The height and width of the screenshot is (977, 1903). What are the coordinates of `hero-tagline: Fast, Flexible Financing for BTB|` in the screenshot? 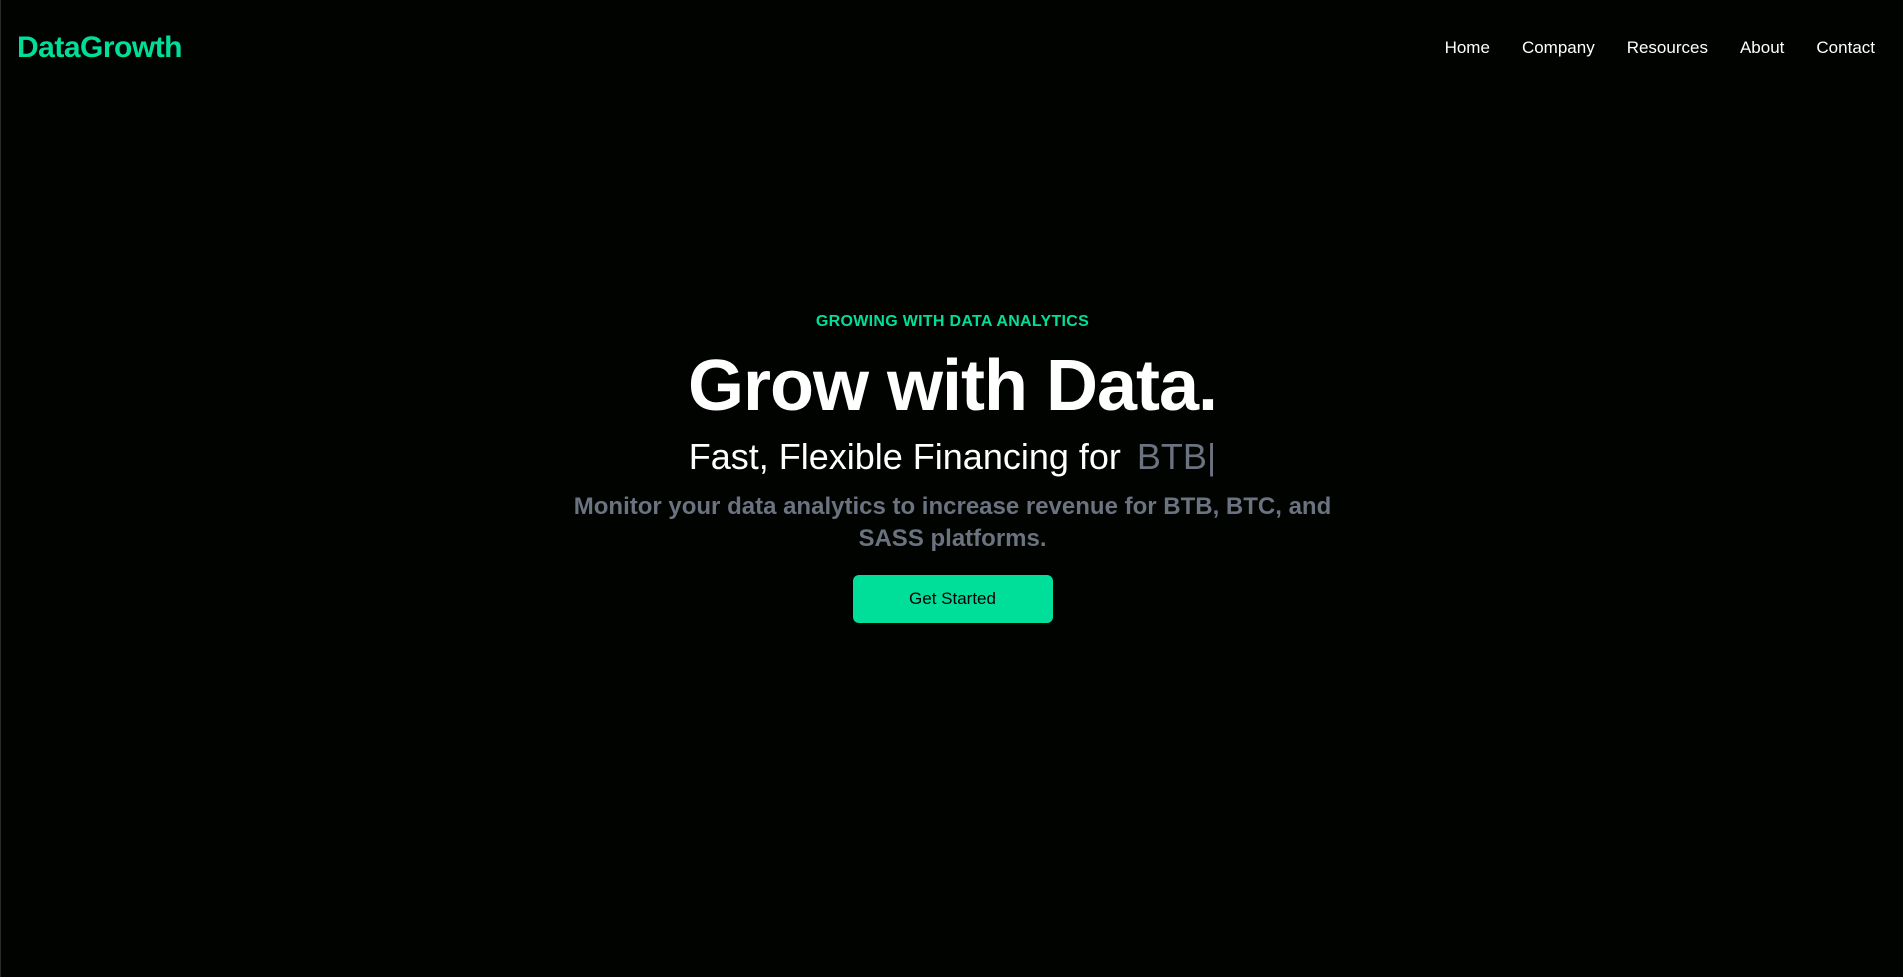 It's located at (953, 457).